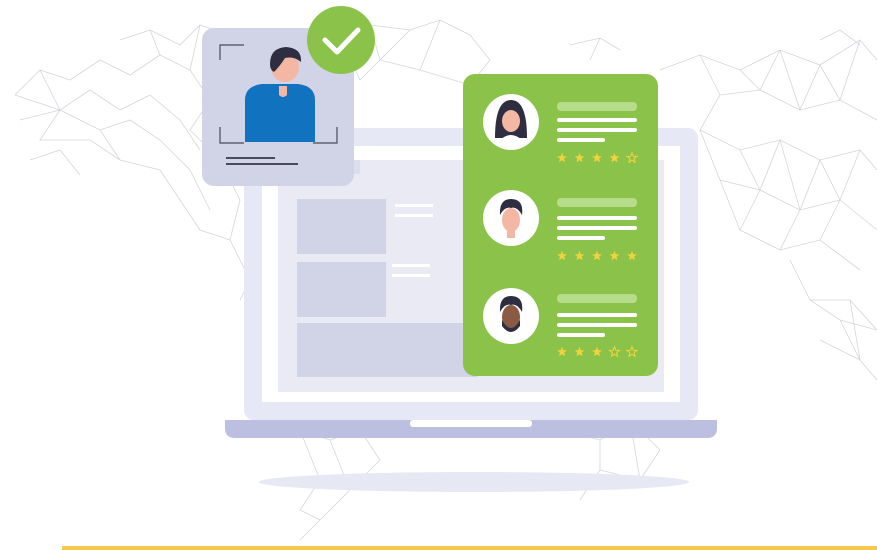 This screenshot has width=877, height=550. Describe the element at coordinates (511, 314) in the screenshot. I see `bearded-man-avatar-icon` at that location.